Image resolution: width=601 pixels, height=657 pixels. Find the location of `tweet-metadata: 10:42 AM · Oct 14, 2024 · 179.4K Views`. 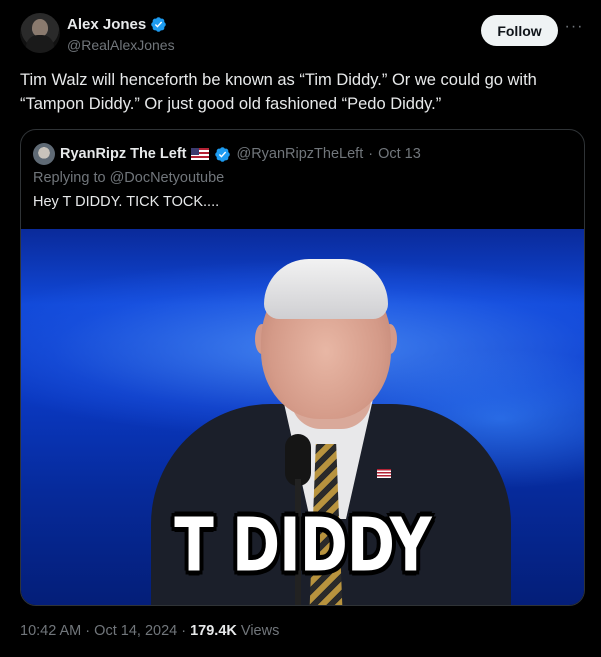

tweet-metadata: 10:42 AM · Oct 14, 2024 · 179.4K Views is located at coordinates (149, 631).